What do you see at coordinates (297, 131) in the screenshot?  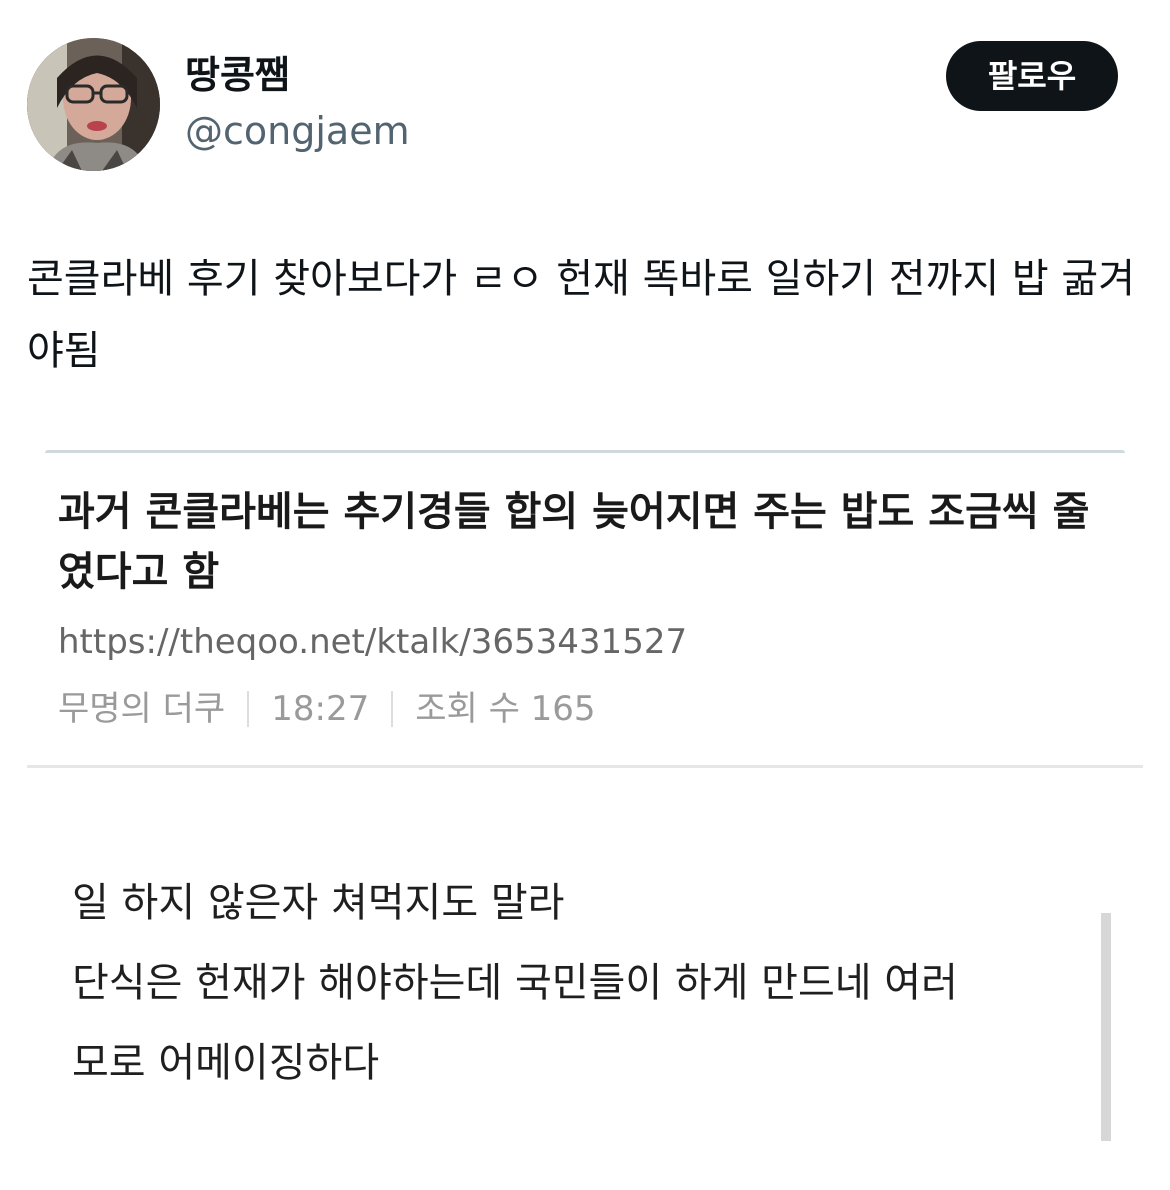 I see `user-handle: @congjaem` at bounding box center [297, 131].